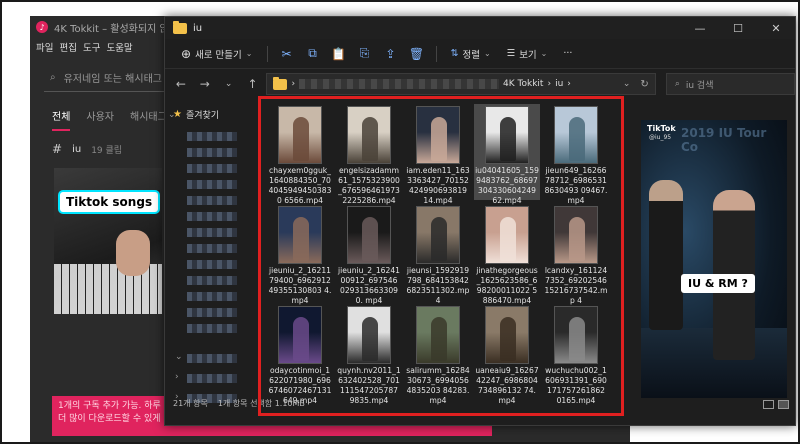 The height and width of the screenshot is (444, 800). I want to click on menu-file: 파일, so click(44, 47).